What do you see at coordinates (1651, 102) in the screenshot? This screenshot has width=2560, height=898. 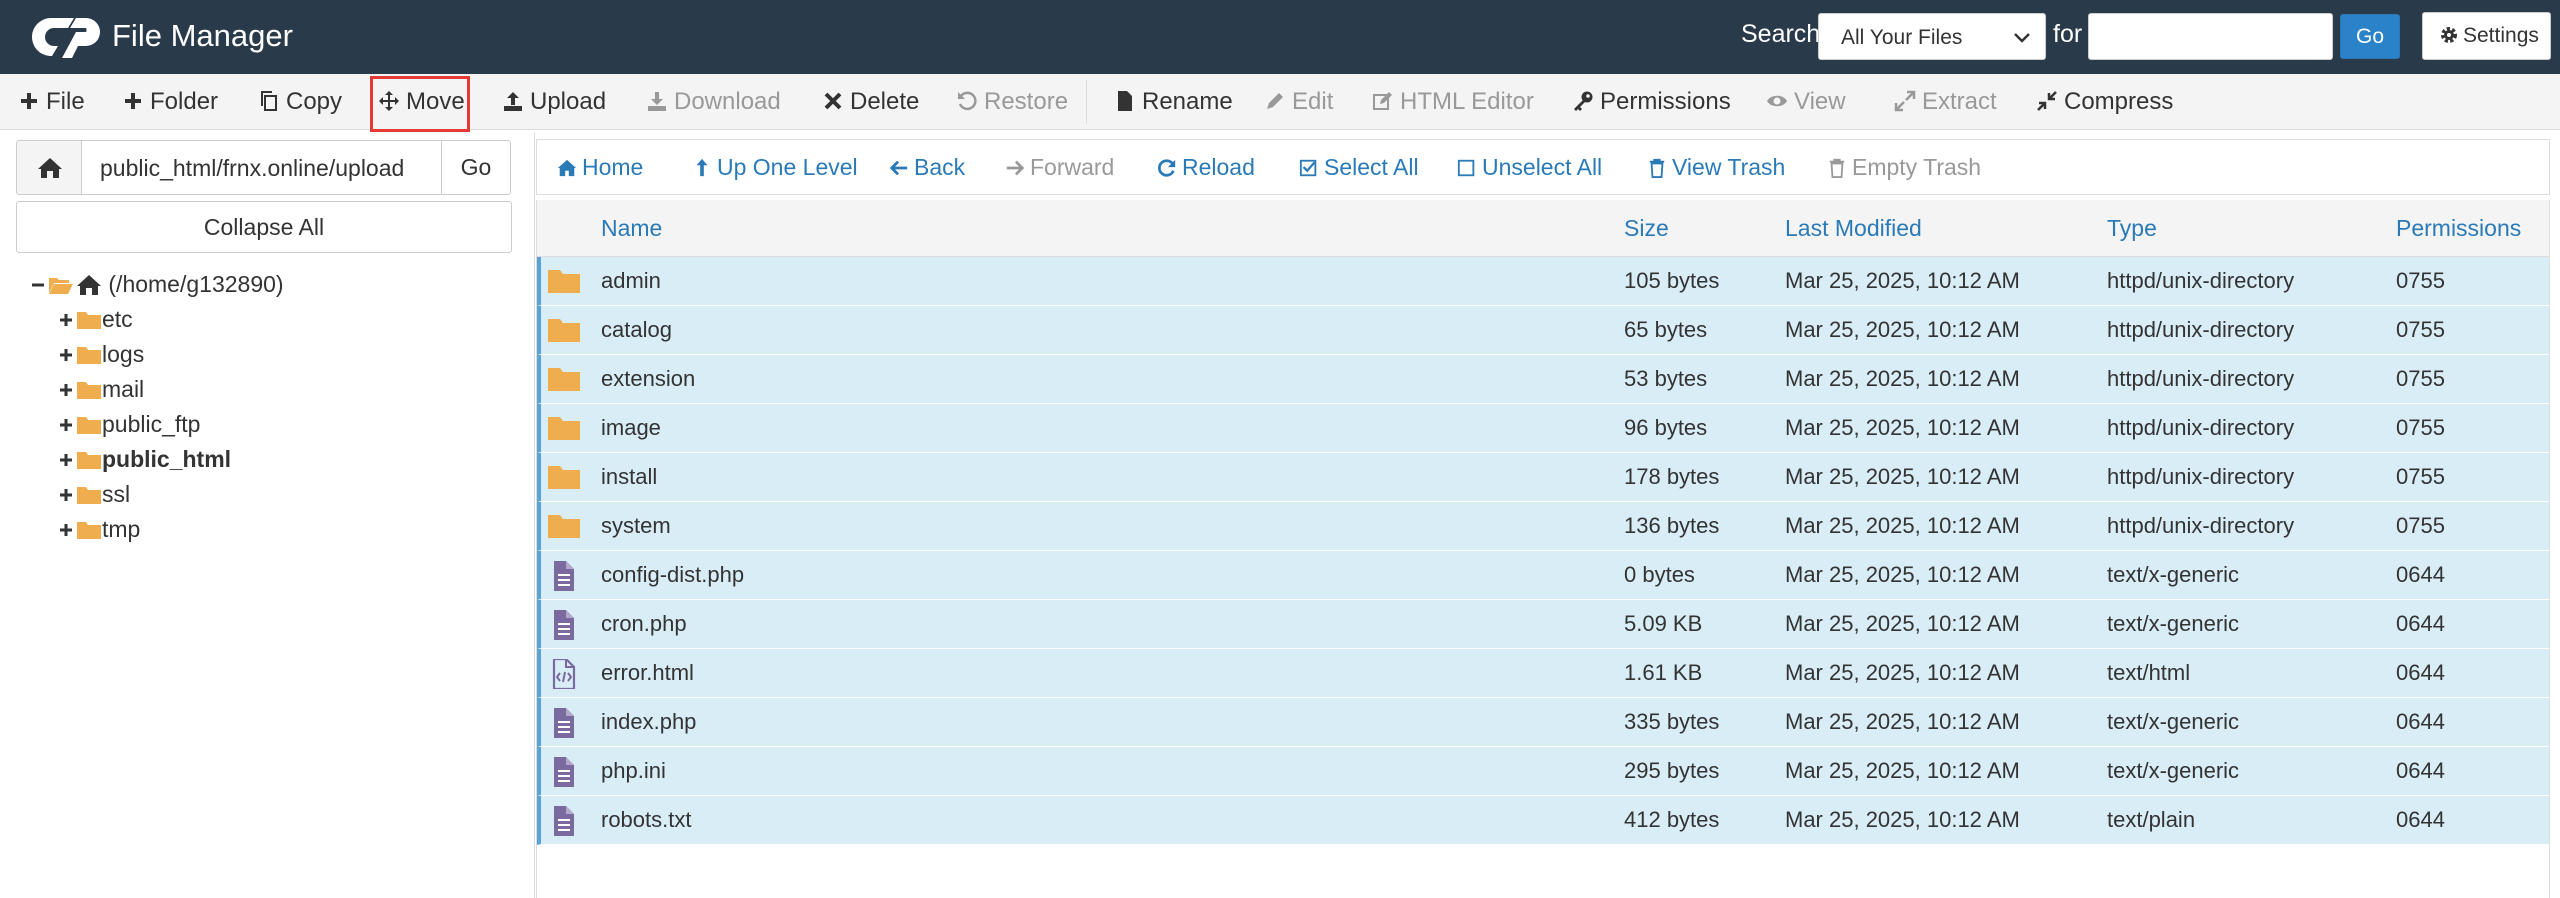 I see `permissions-button: Permissions` at bounding box center [1651, 102].